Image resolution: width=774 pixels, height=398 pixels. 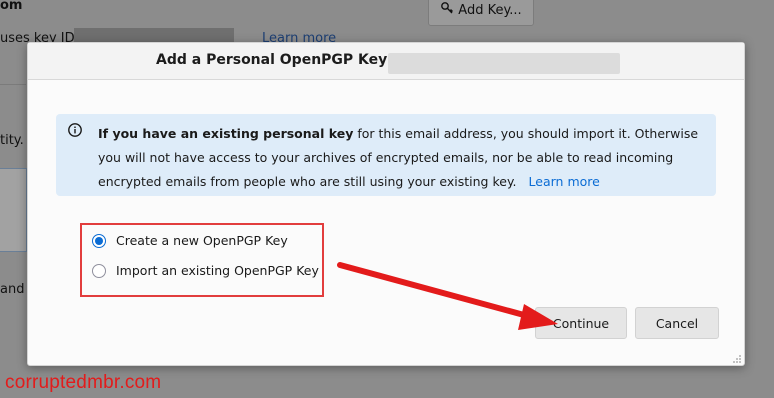 What do you see at coordinates (12, 289) in the screenshot?
I see `bg-text-fragment-2: and` at bounding box center [12, 289].